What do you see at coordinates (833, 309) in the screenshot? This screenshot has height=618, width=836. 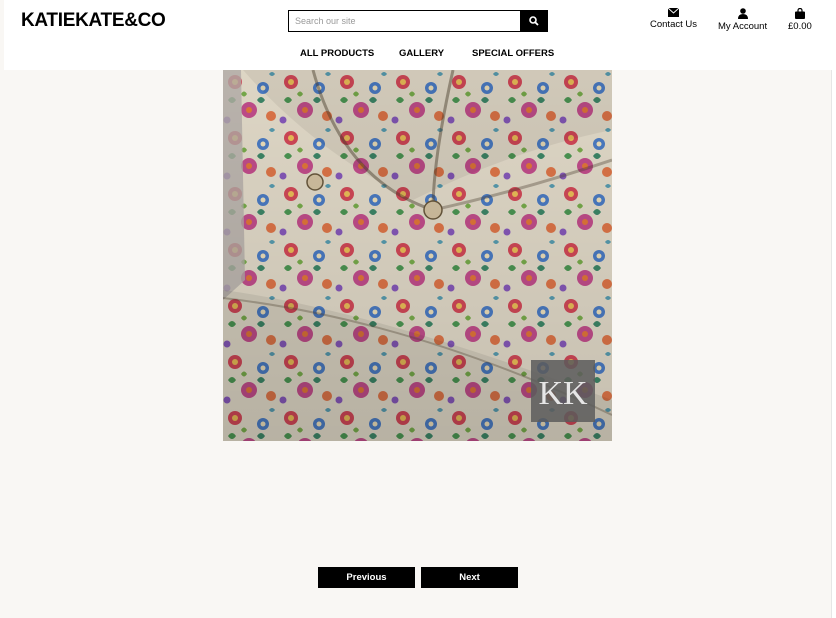 I see `scrollbar` at bounding box center [833, 309].